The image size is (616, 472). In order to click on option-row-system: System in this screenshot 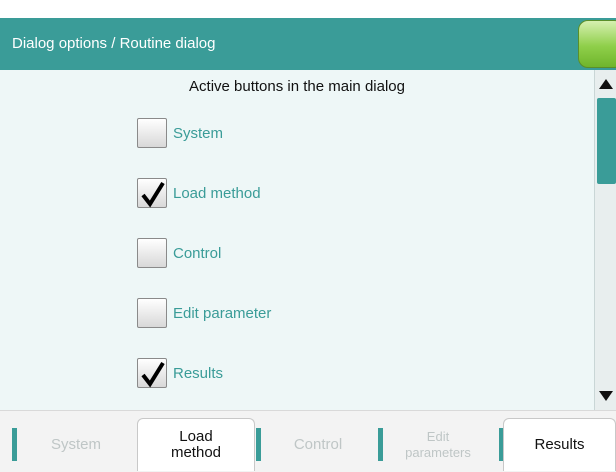, I will do `click(180, 133)`.